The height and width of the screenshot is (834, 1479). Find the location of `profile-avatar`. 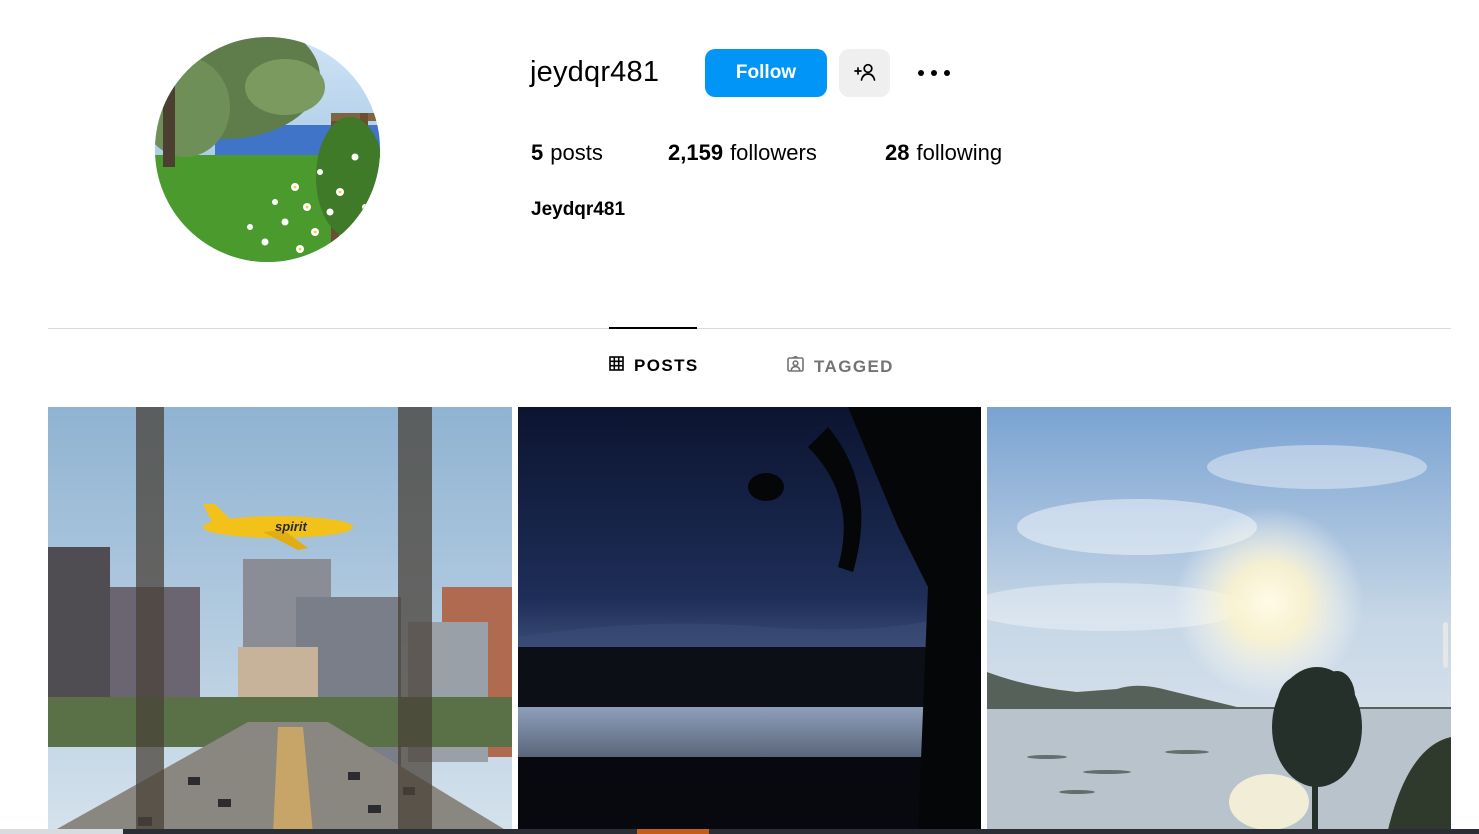

profile-avatar is located at coordinates (267, 149).